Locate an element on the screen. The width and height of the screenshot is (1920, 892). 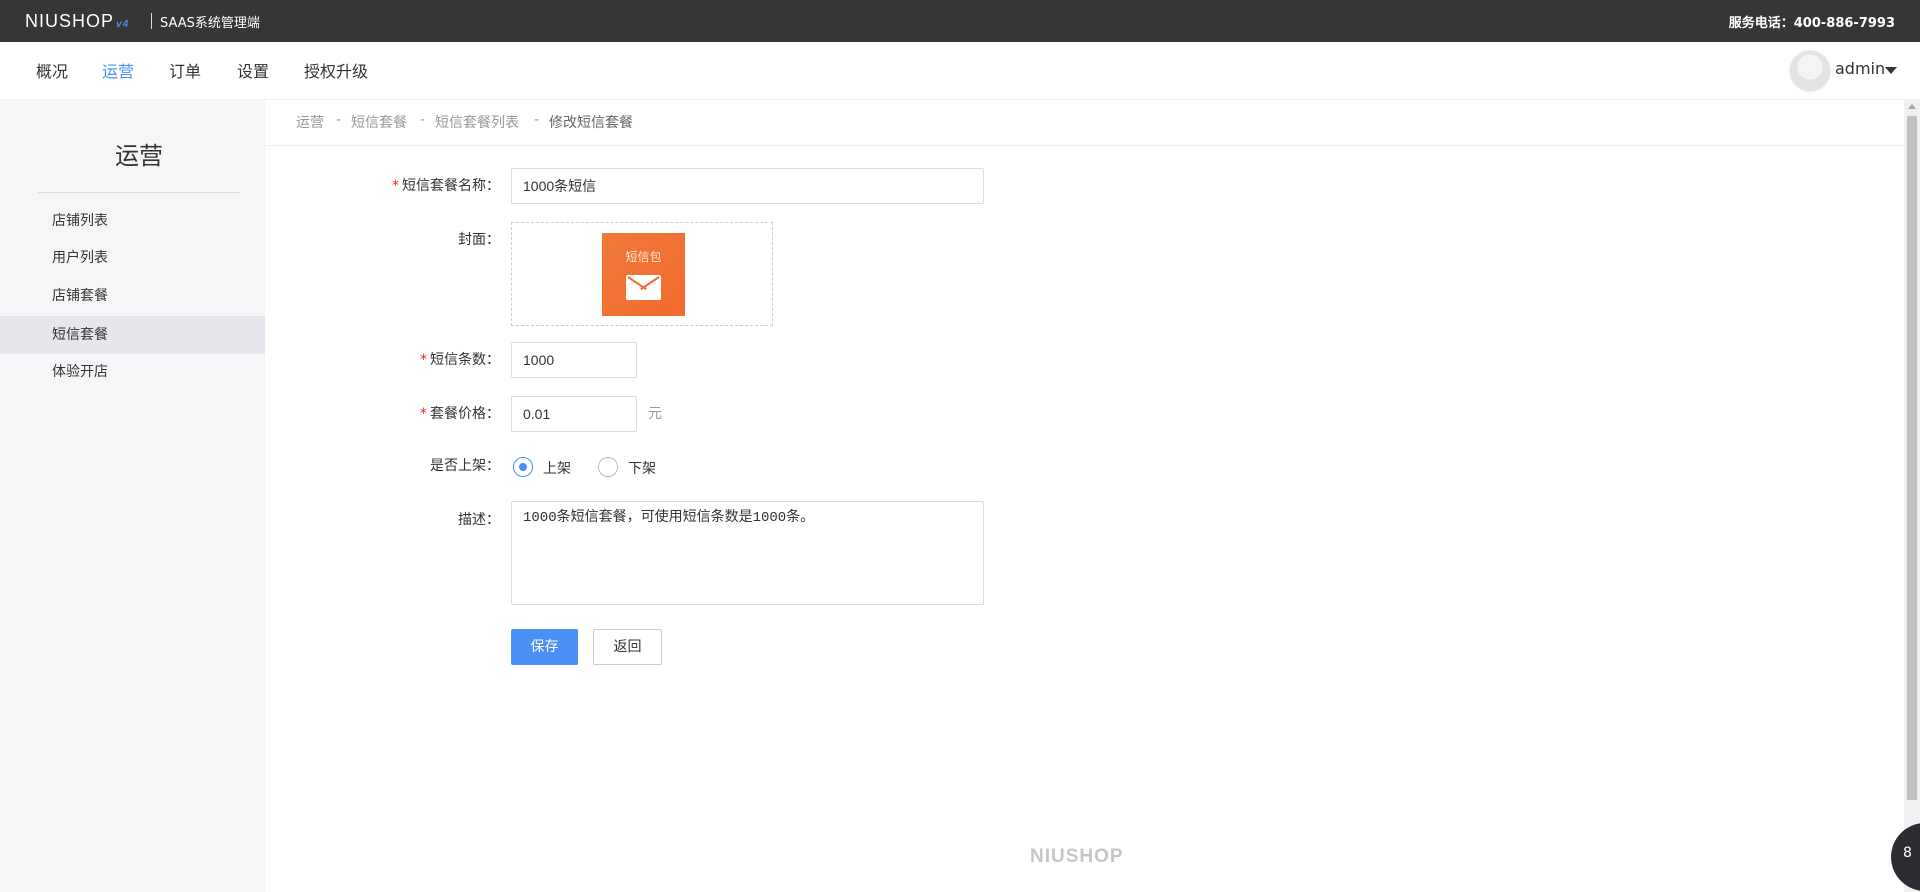
package-name-input is located at coordinates (747, 186).